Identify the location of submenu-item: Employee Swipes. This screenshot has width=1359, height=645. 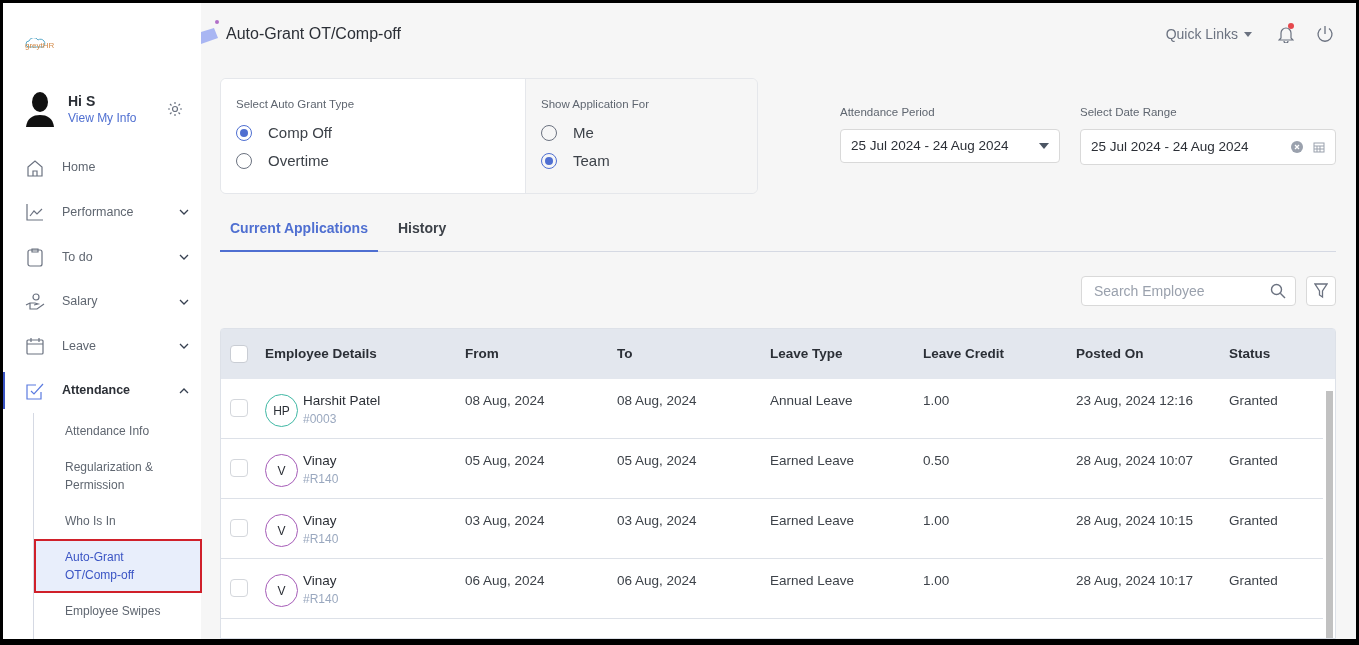
(118, 611).